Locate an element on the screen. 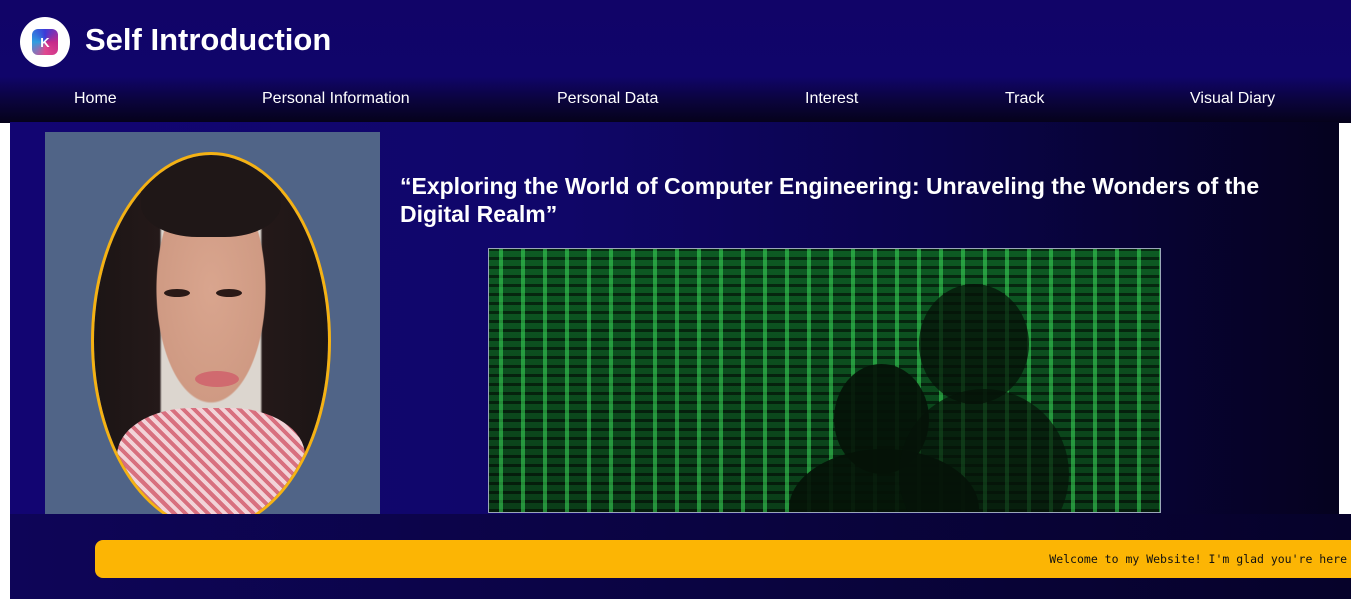 Image resolution: width=1351 pixels, height=599 pixels. nav-home: Home is located at coordinates (95, 99).